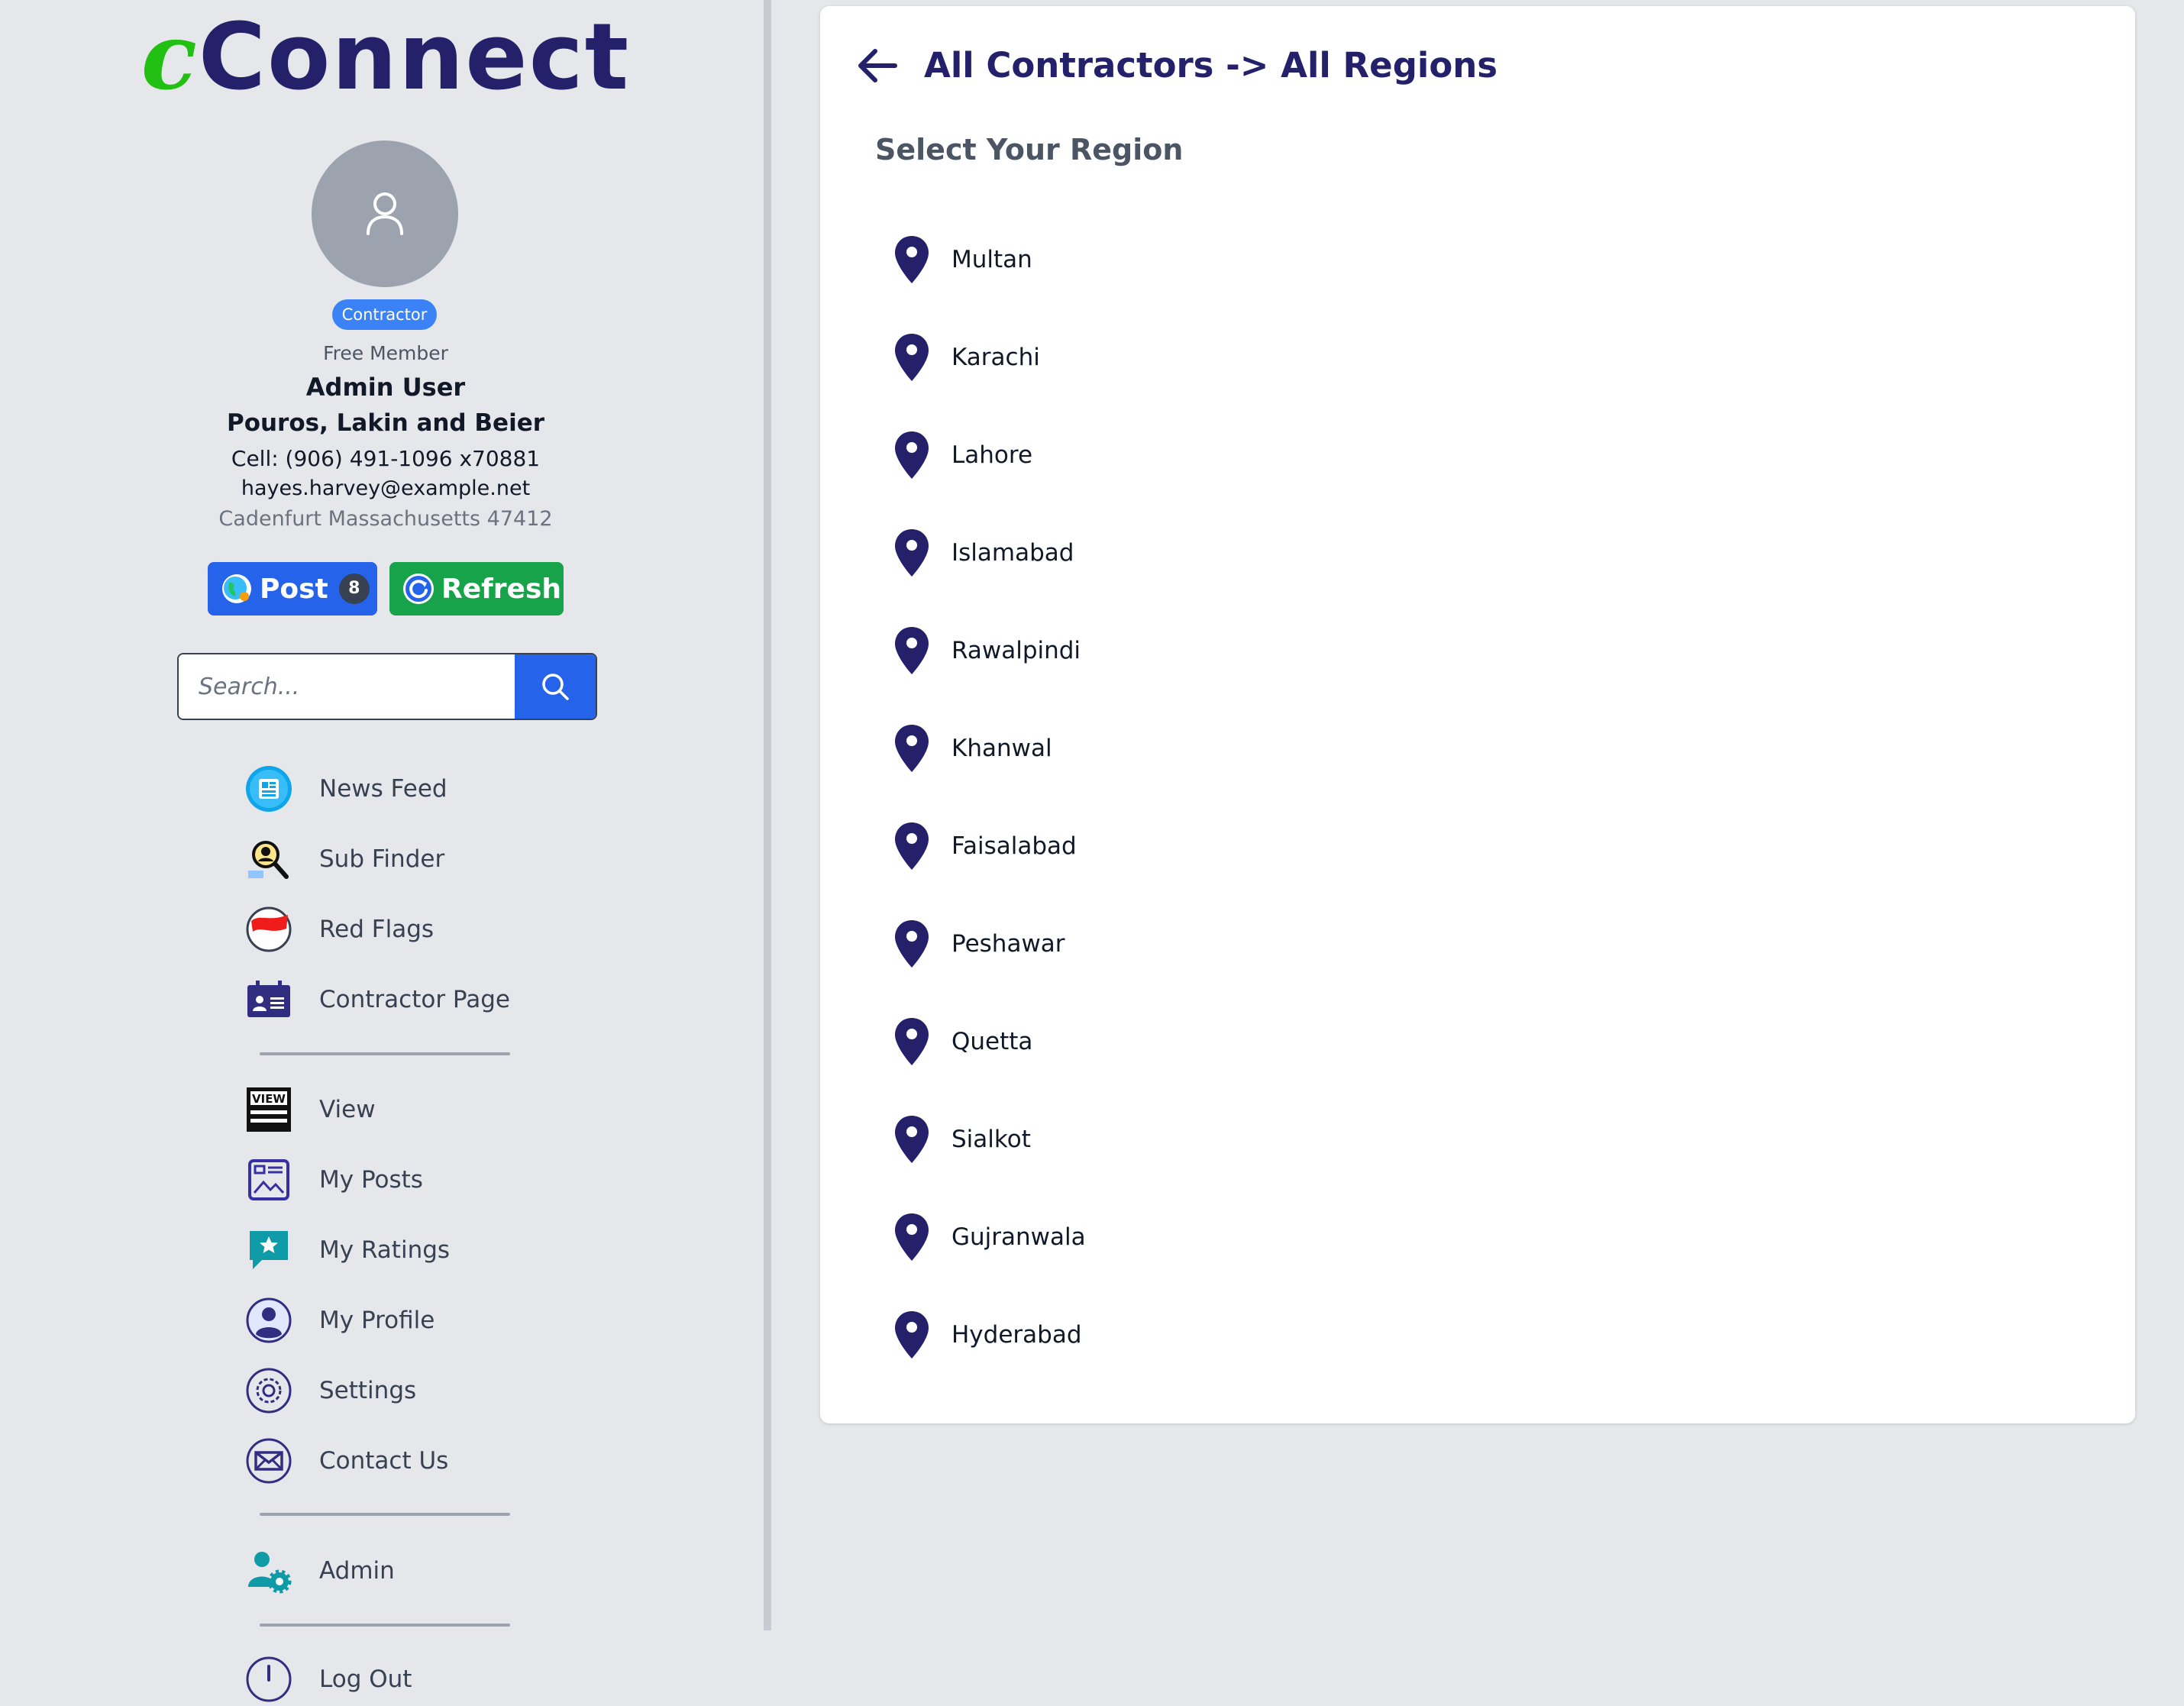 The width and height of the screenshot is (2184, 1706). I want to click on svg-text: VIEW, so click(269, 1099).